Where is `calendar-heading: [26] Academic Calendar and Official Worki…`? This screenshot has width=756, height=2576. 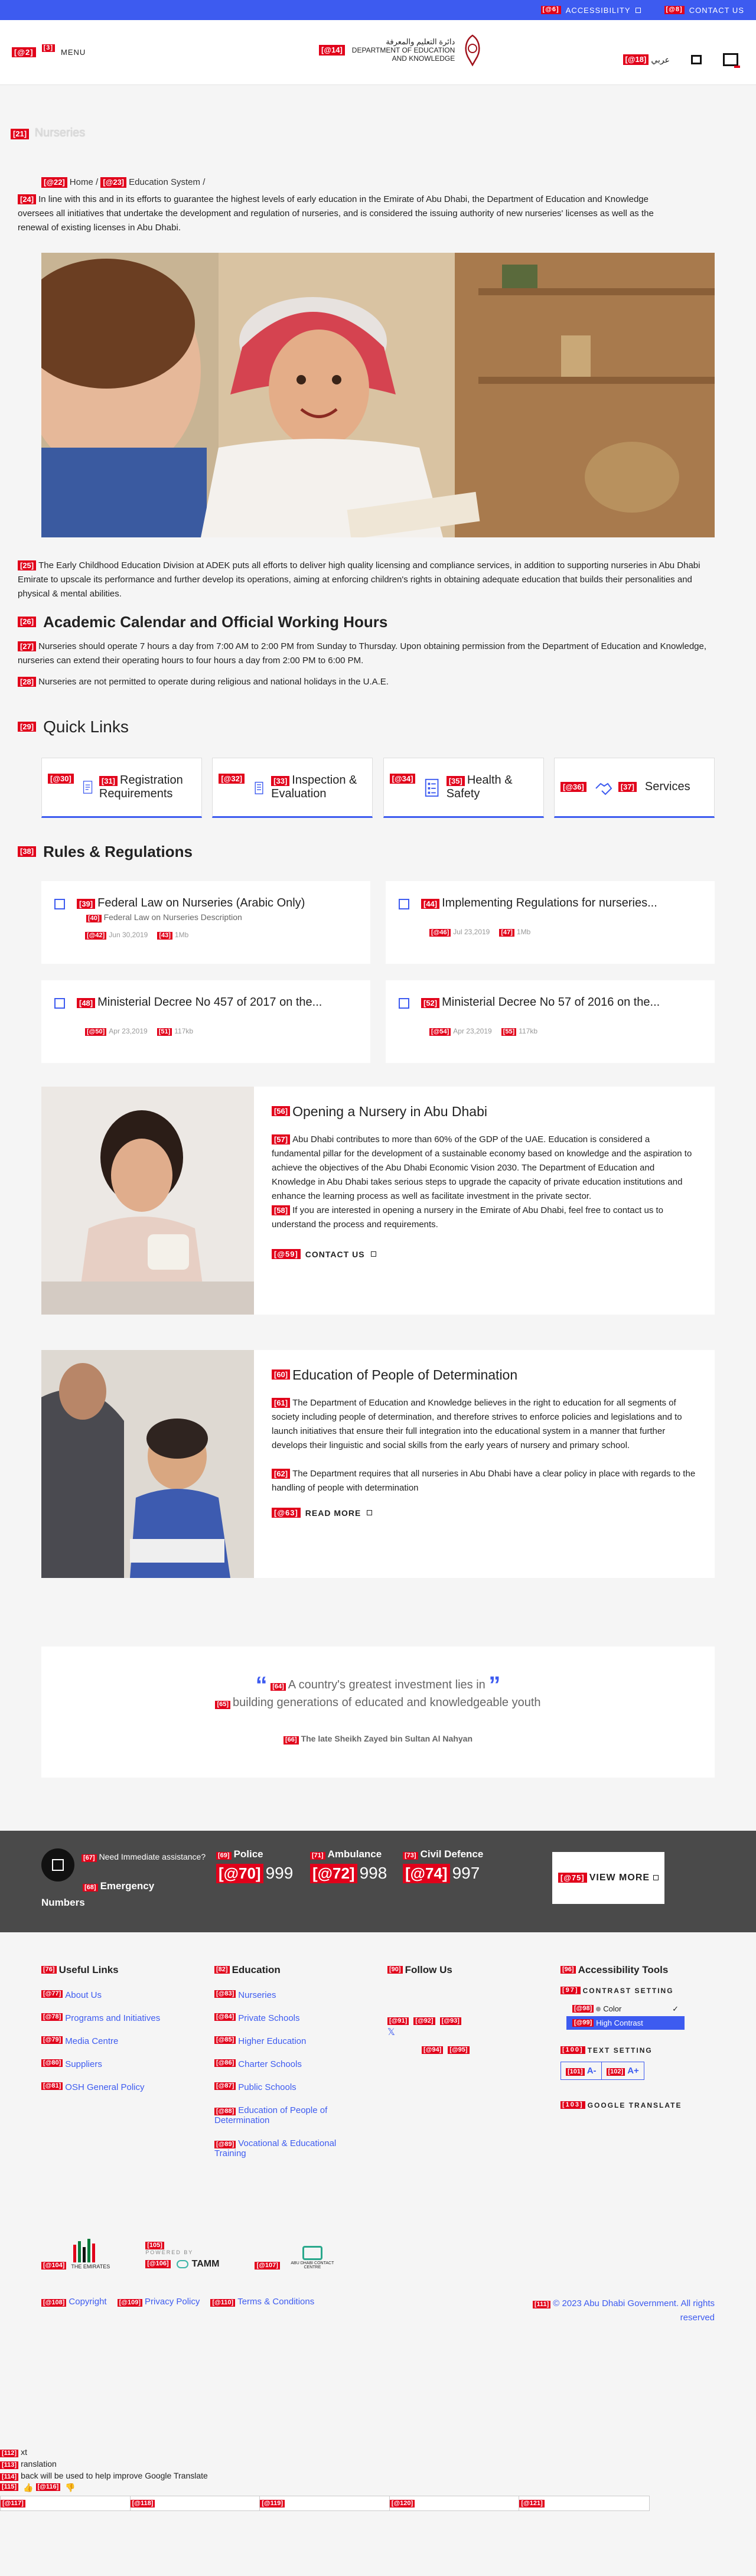
calendar-heading: [26] Academic Calendar and Official Worki… is located at coordinates (378, 622).